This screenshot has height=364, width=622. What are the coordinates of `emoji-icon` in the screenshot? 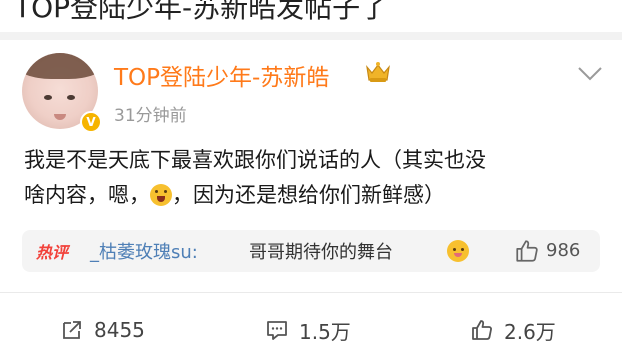 It's located at (161, 195).